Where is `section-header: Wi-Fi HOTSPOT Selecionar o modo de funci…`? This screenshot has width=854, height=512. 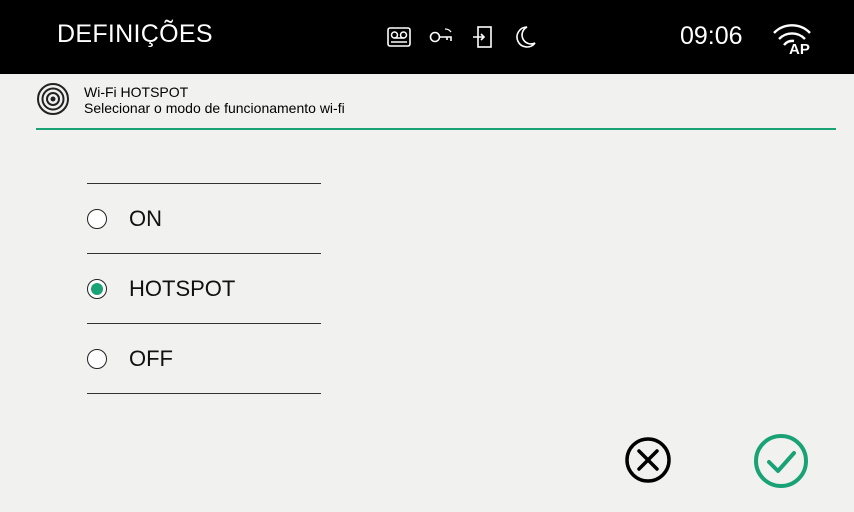 section-header: Wi-Fi HOTSPOT Selecionar o modo de funci… is located at coordinates (436, 104).